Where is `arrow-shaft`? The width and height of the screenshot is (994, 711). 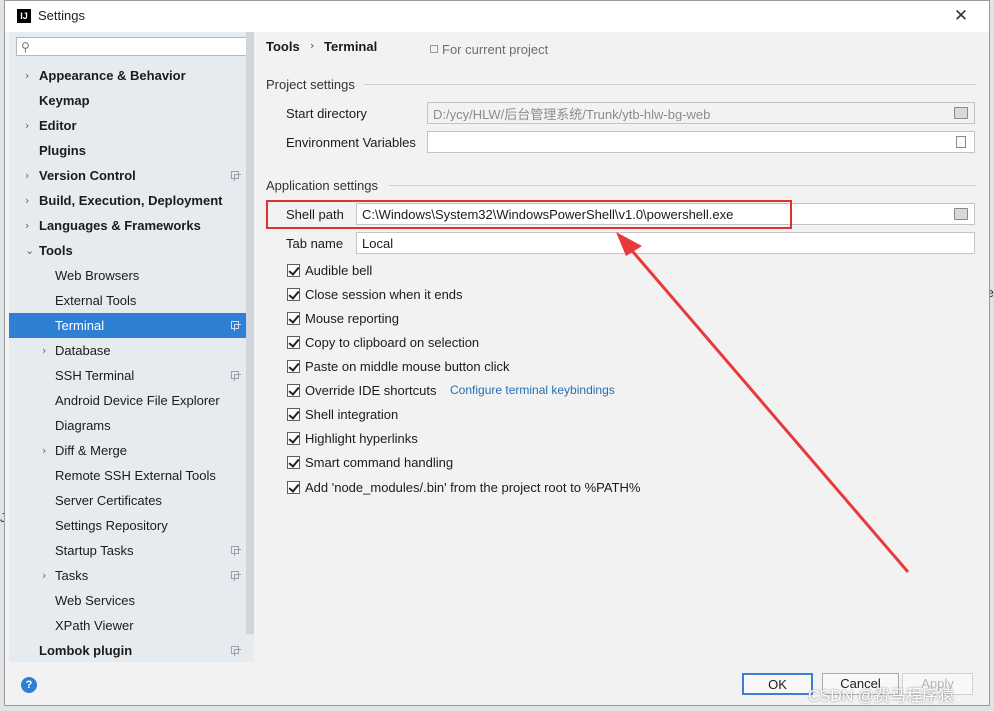
arrow-shaft is located at coordinates (768, 409).